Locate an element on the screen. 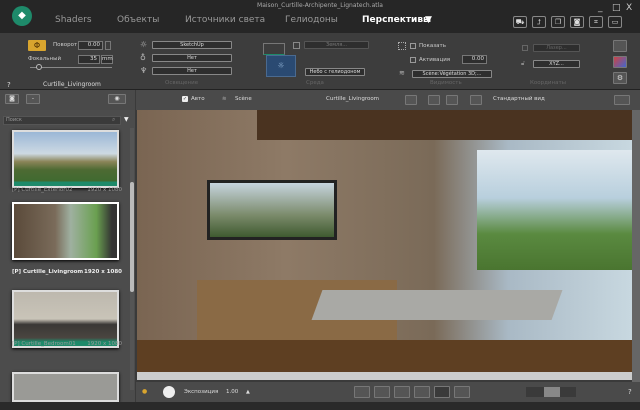 Image resolution: width=640 pixels, height=410 pixels. list-item: [P] Curtille_Bedroom01 1920 x 1080 is located at coordinates (67, 344).